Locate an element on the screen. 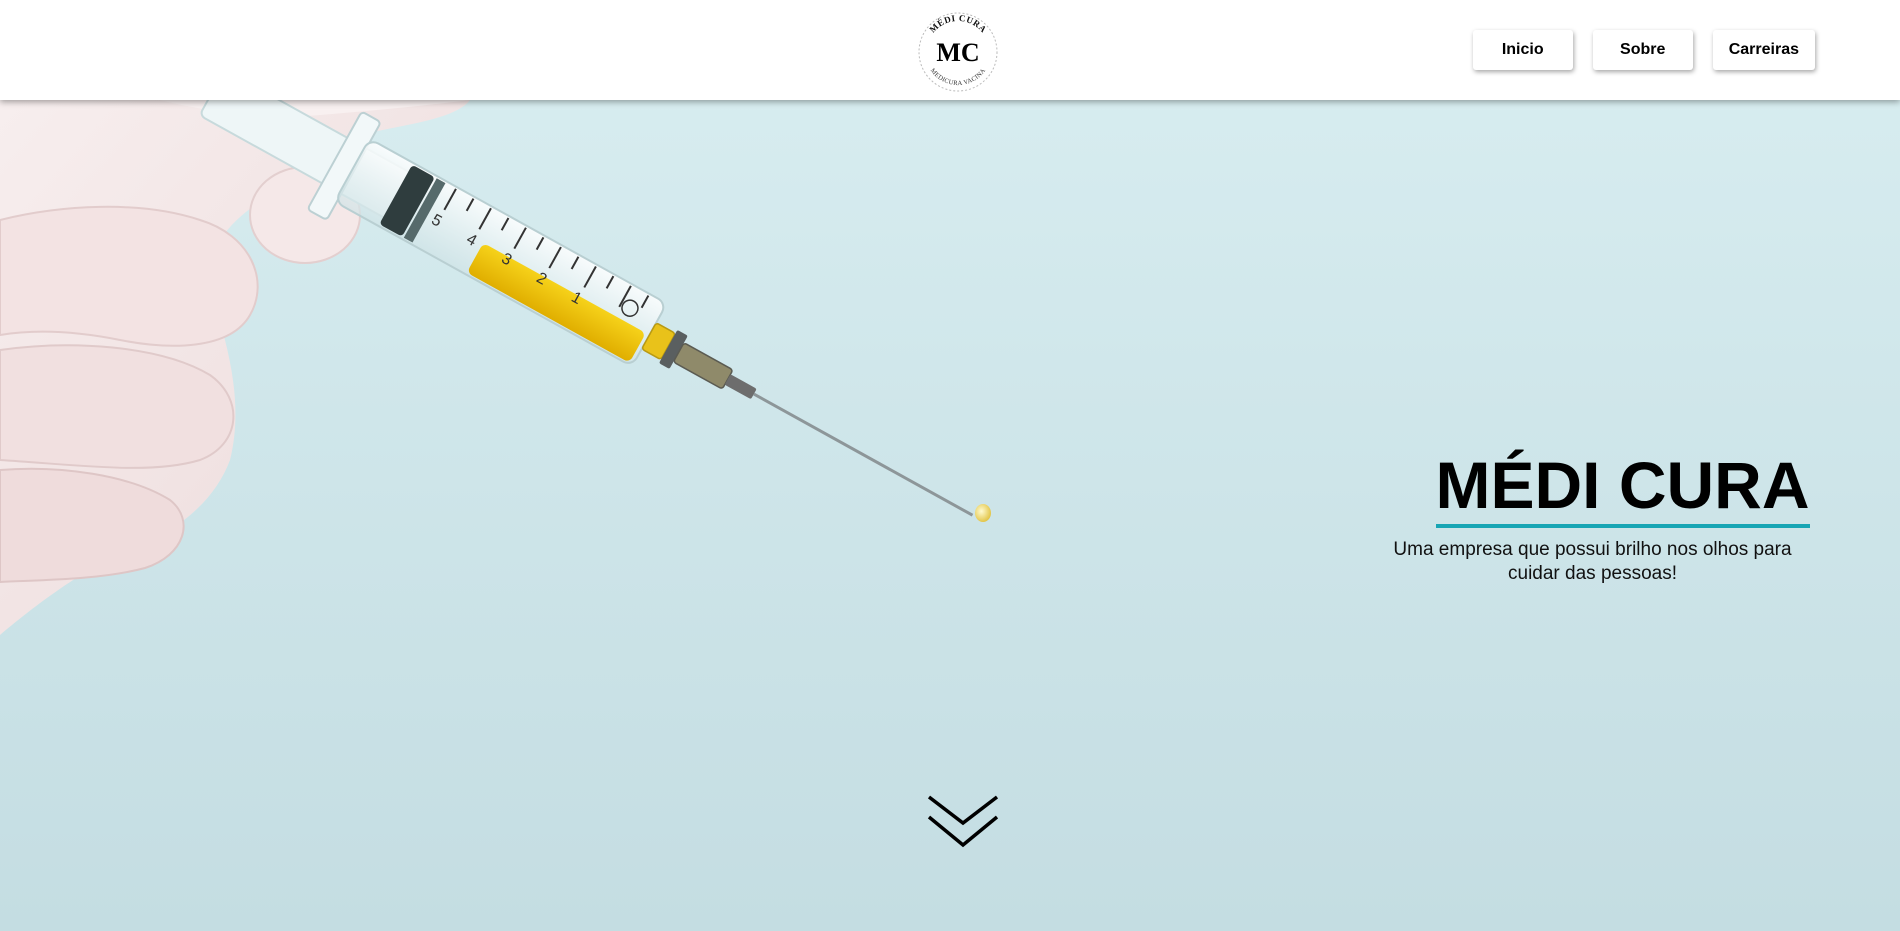  logo-monogram: MC is located at coordinates (957, 52).